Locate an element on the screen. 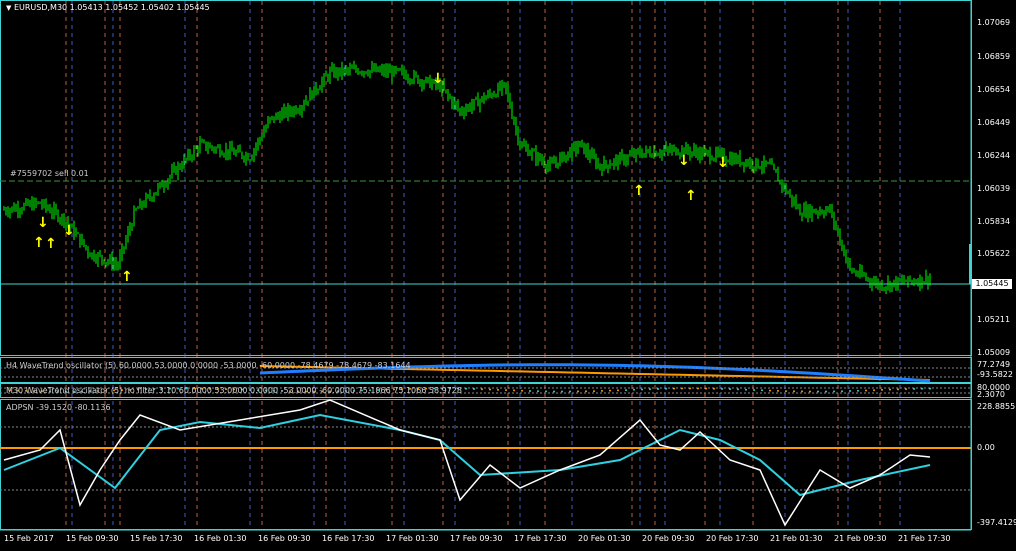 This screenshot has height=551, width=1016. time-tick: 15 Feb 17:30 is located at coordinates (156, 538).